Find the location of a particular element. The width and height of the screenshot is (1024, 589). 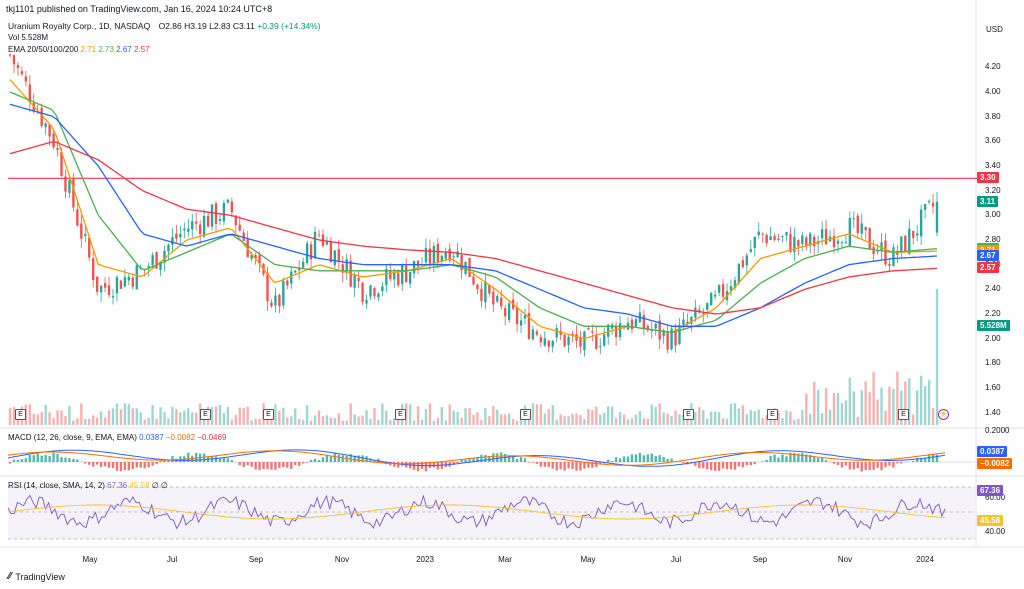

time-tick-label: Sep is located at coordinates (760, 559).